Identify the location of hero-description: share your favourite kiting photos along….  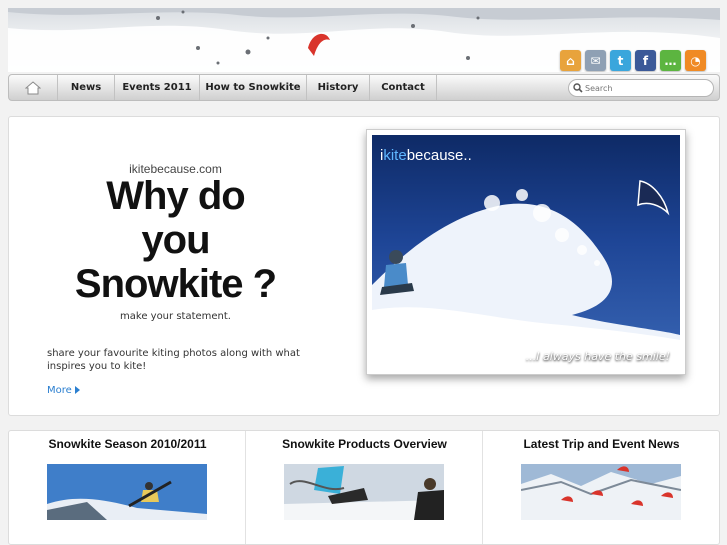
(173, 360).